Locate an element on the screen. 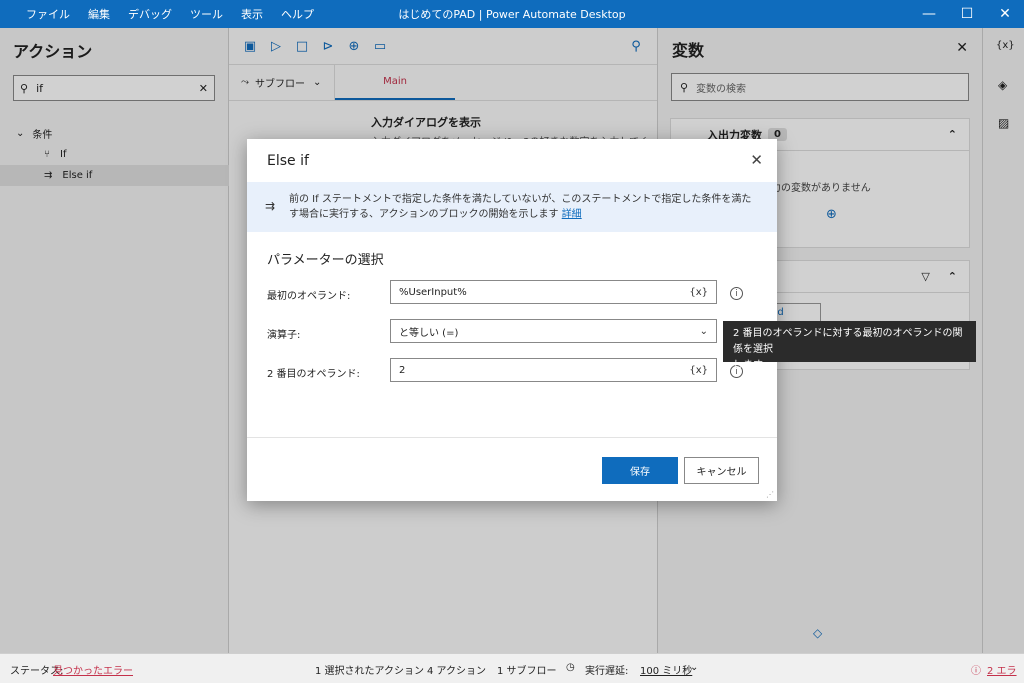 The height and width of the screenshot is (683, 1024). menu-view: 表示 is located at coordinates (252, 14).